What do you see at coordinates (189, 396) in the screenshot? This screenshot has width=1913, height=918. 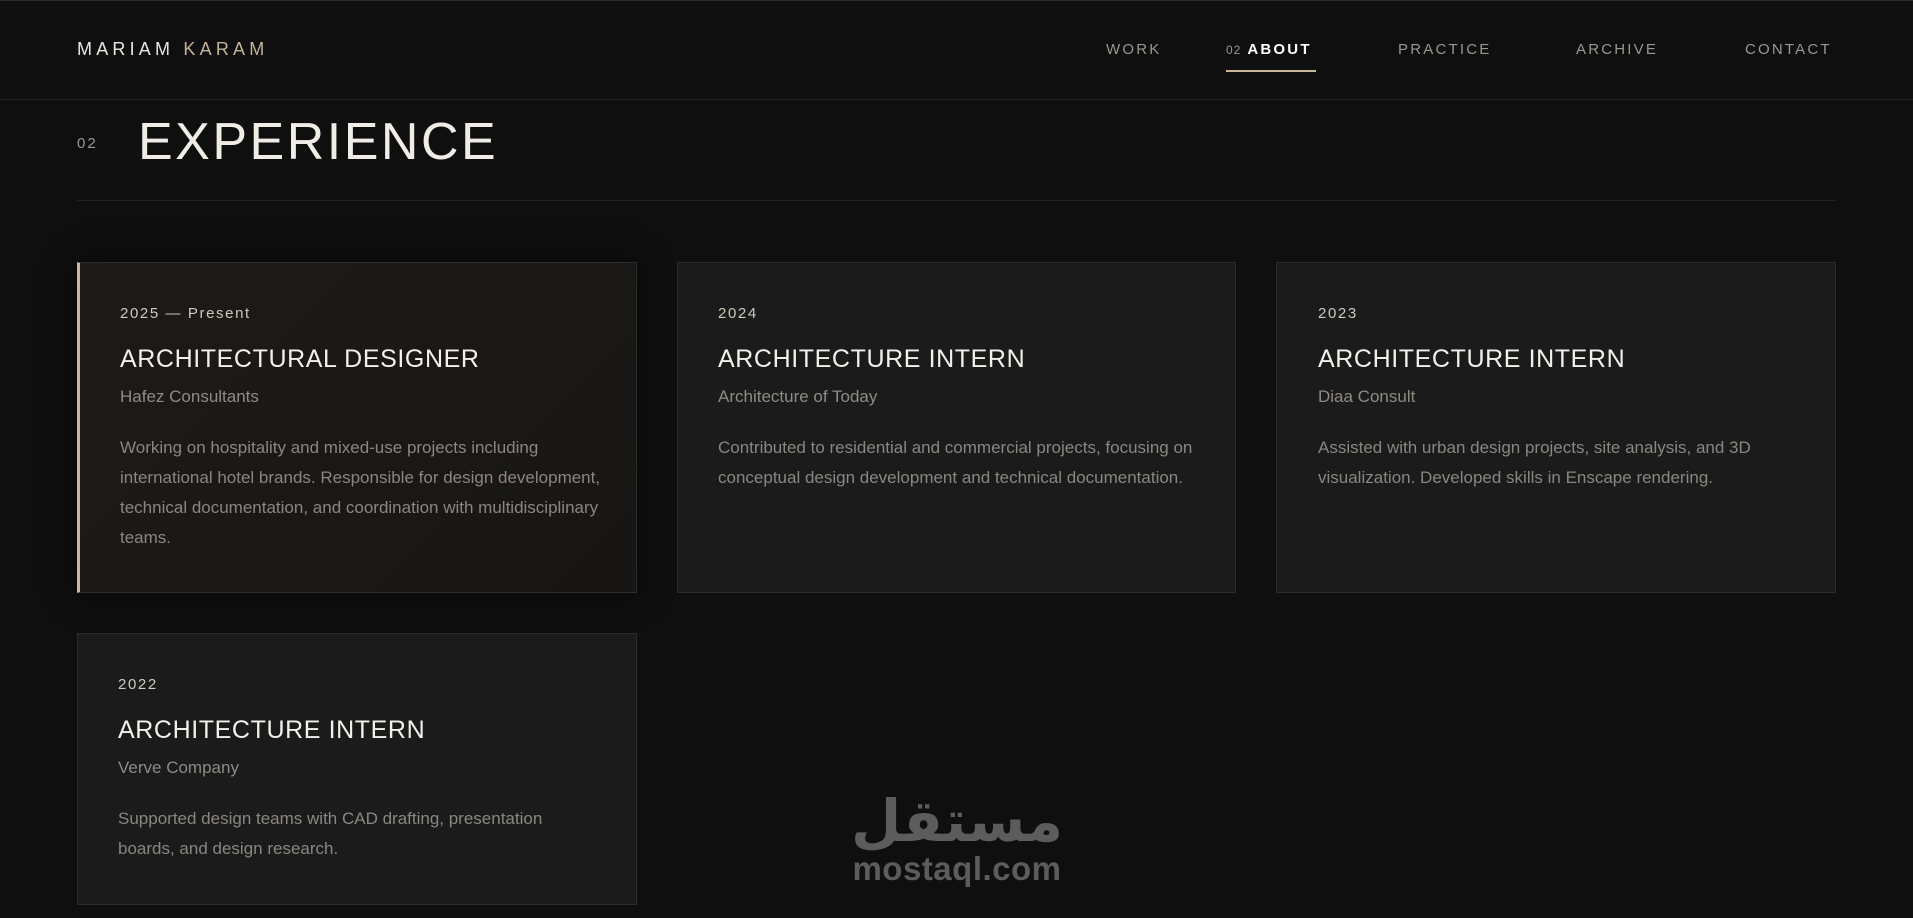 I see `experience-company: Hafez Consultants` at bounding box center [189, 396].